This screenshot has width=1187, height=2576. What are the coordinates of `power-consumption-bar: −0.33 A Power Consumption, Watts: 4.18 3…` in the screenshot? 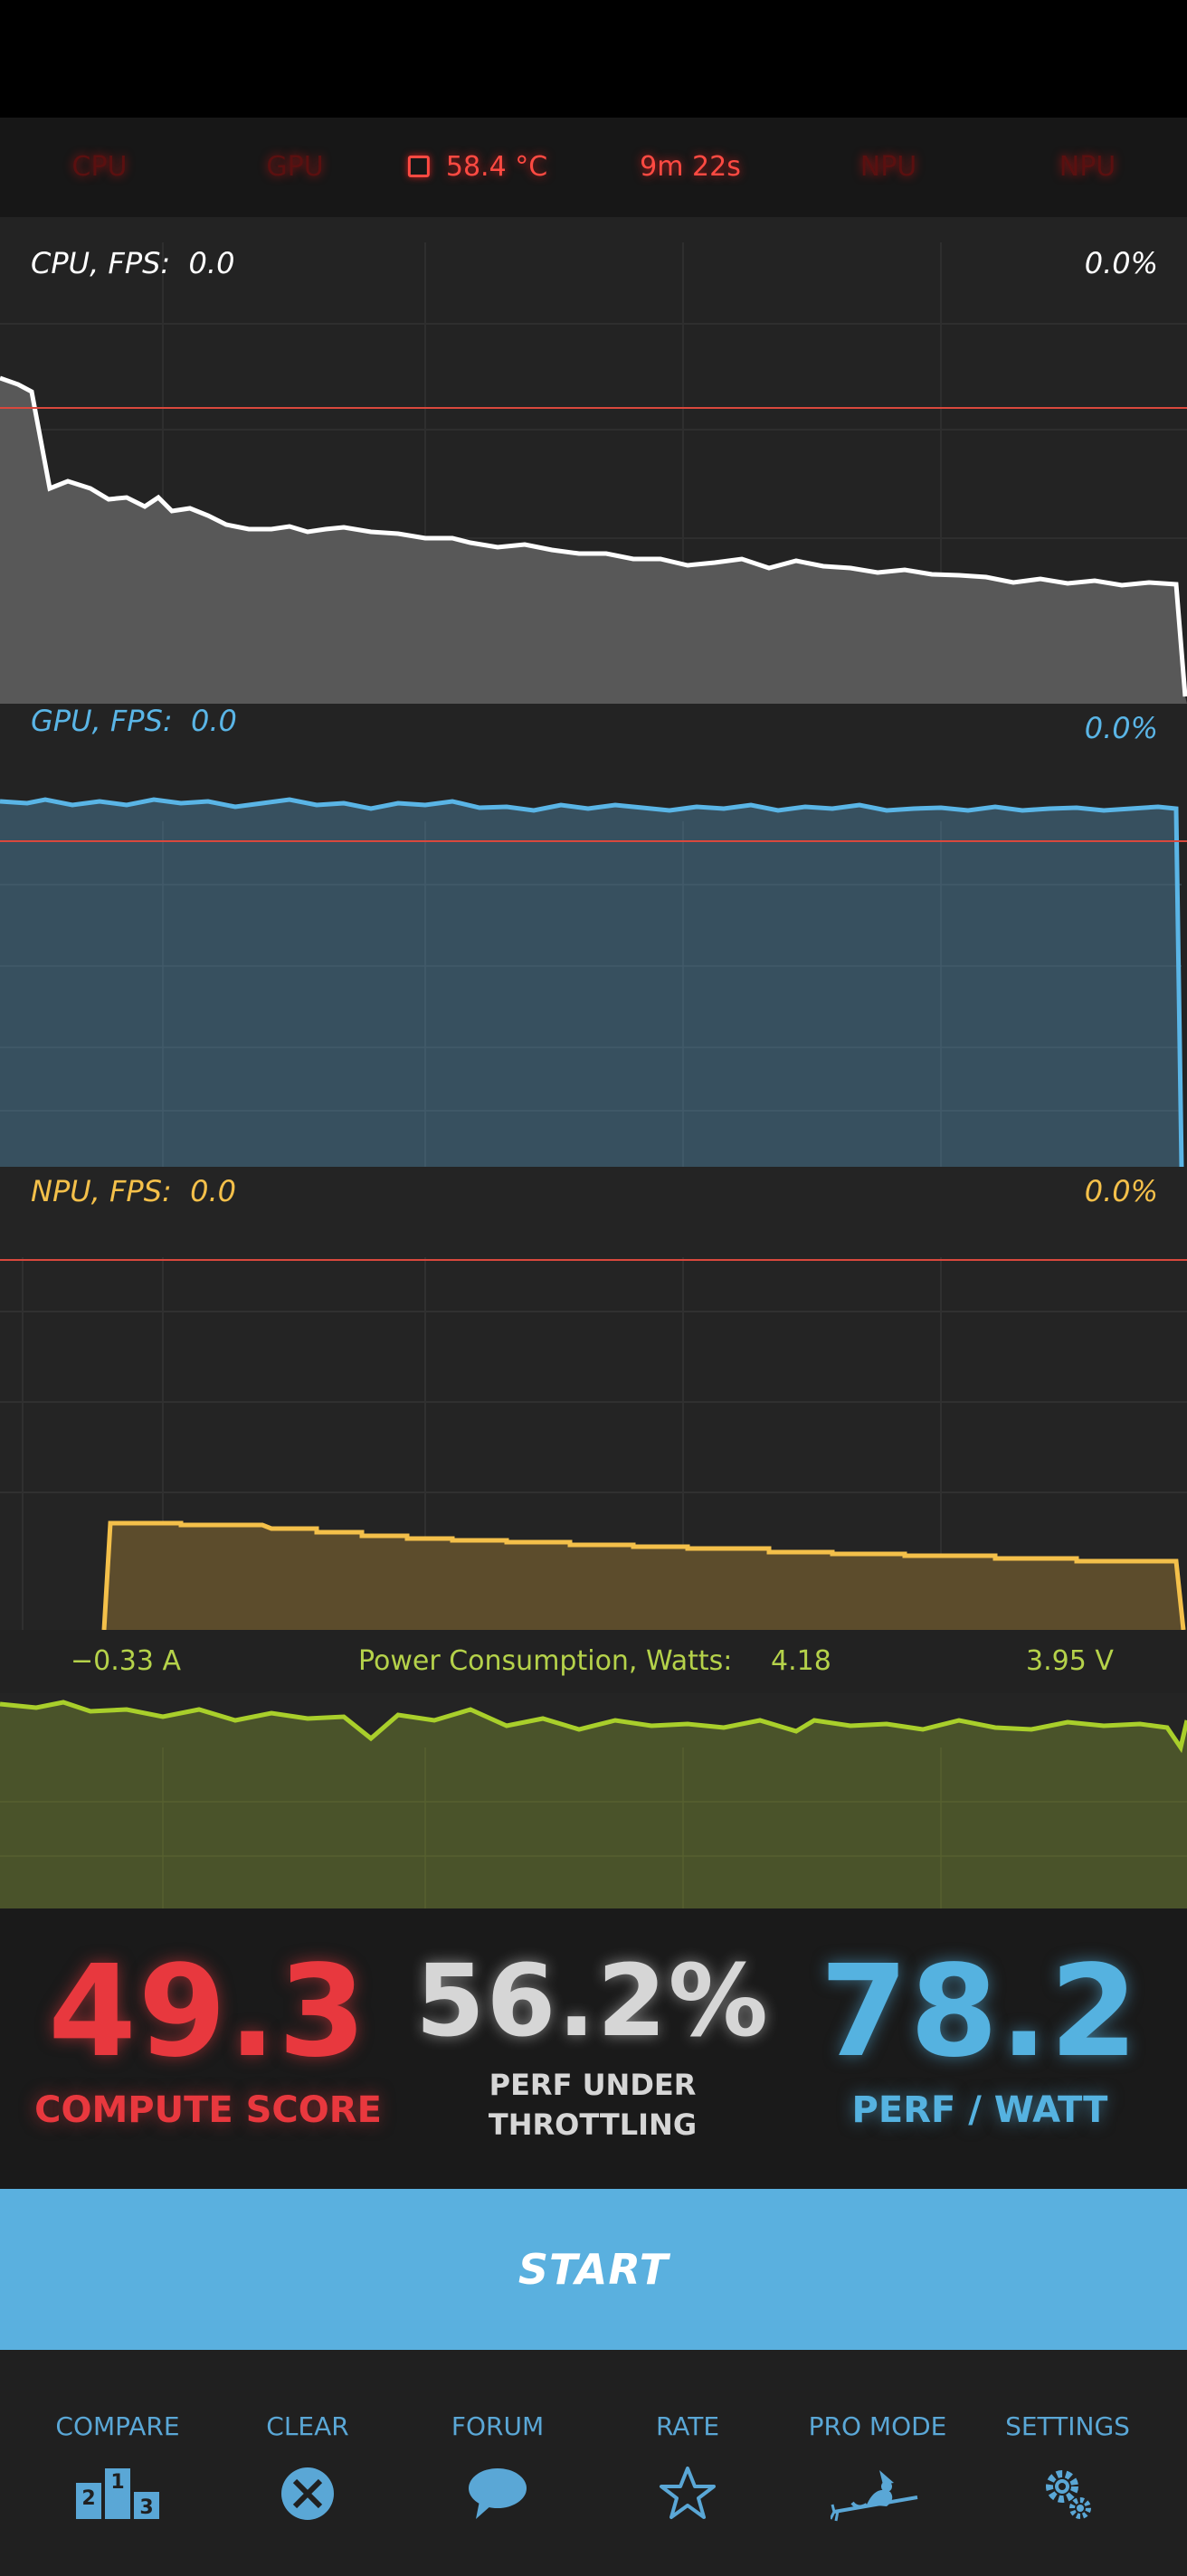 It's located at (593, 1662).